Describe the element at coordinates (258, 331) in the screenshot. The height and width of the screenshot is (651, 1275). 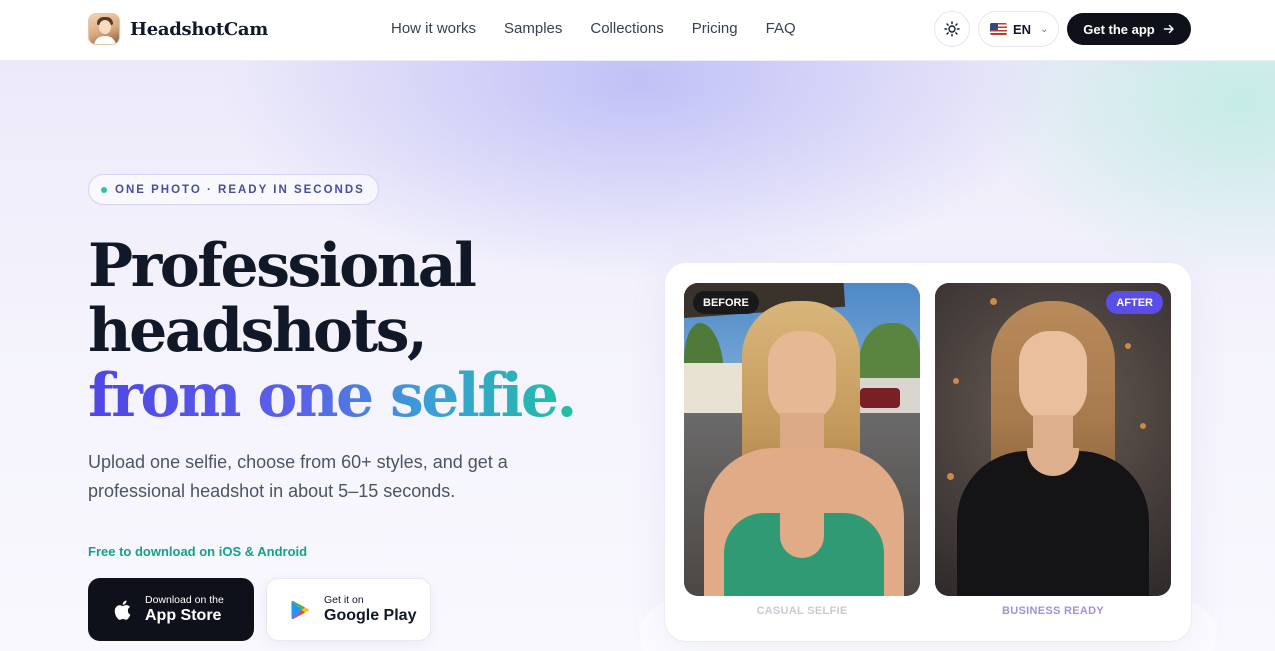
I see `headline-line-2: headshots,` at that location.